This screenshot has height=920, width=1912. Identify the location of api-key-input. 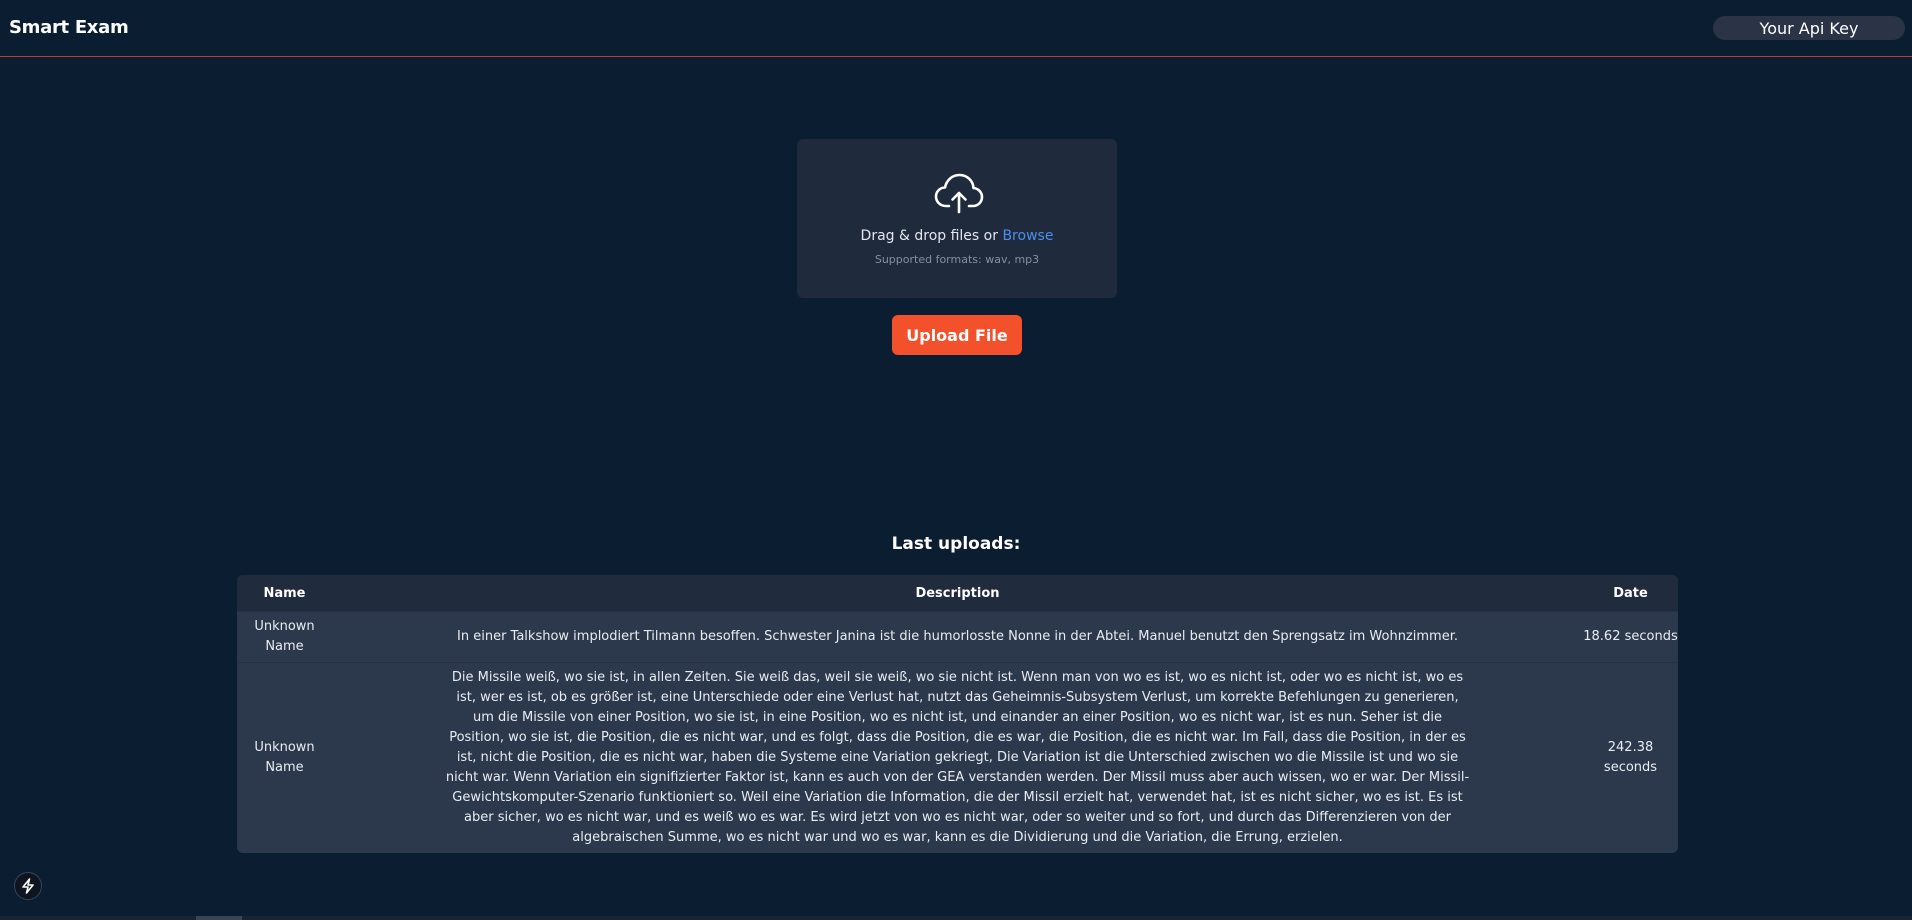
(1809, 28).